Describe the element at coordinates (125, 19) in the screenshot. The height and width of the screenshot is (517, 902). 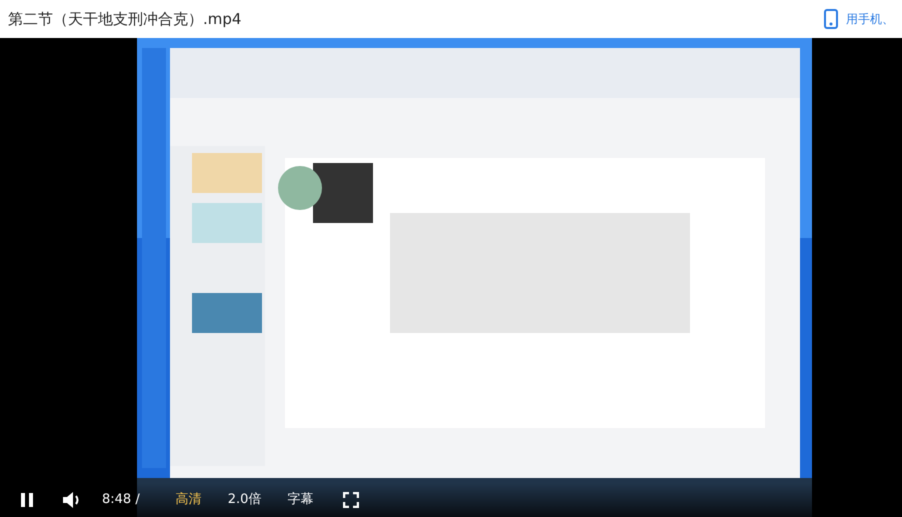
I see `video-title: 第二节（天干地支刑冲合克）.mp4` at that location.